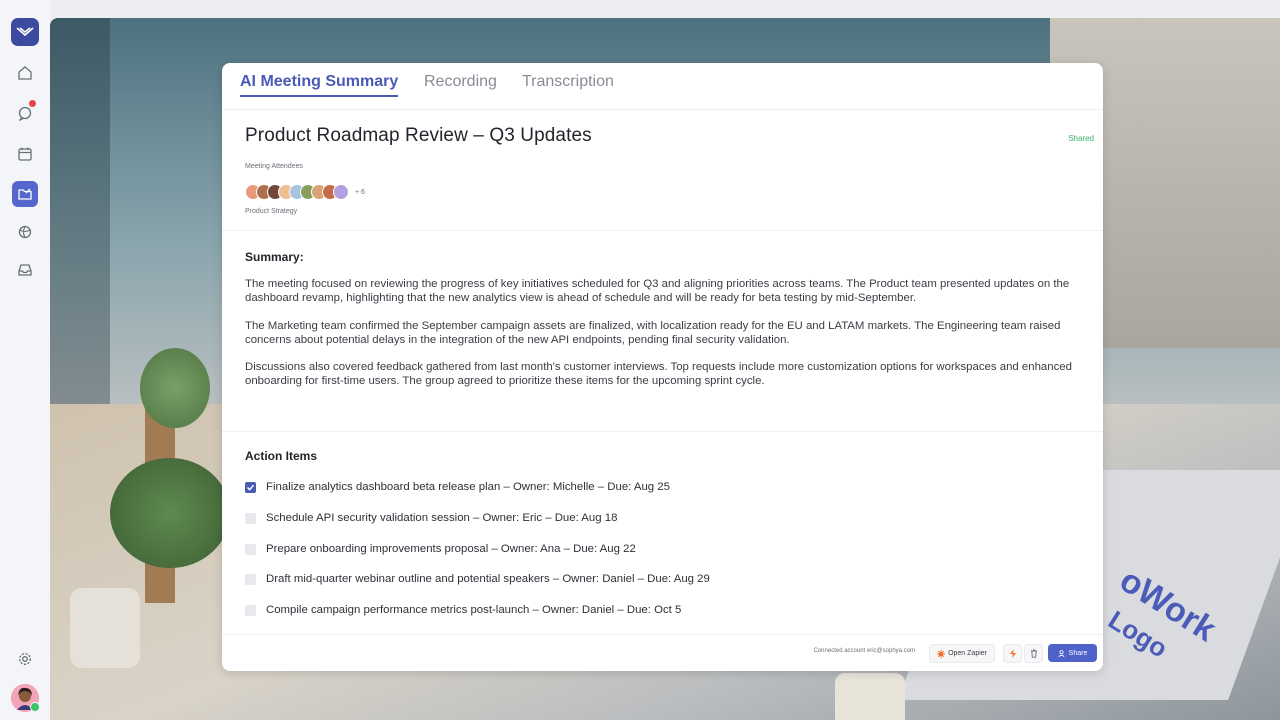 The width and height of the screenshot is (1280, 720). I want to click on avatar, so click(341, 192).